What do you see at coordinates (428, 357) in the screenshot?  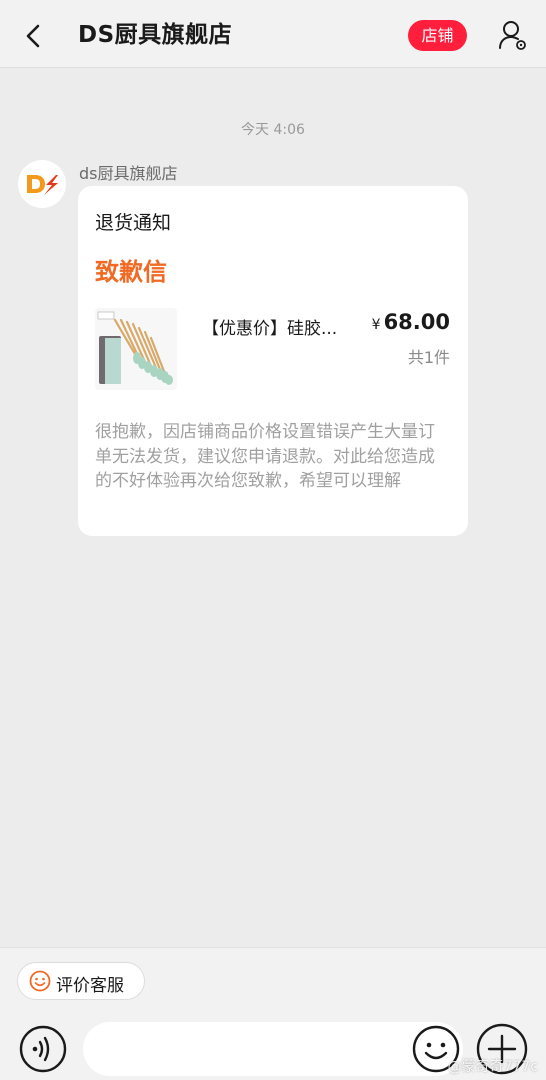 I see `product-quantity: 共1件` at bounding box center [428, 357].